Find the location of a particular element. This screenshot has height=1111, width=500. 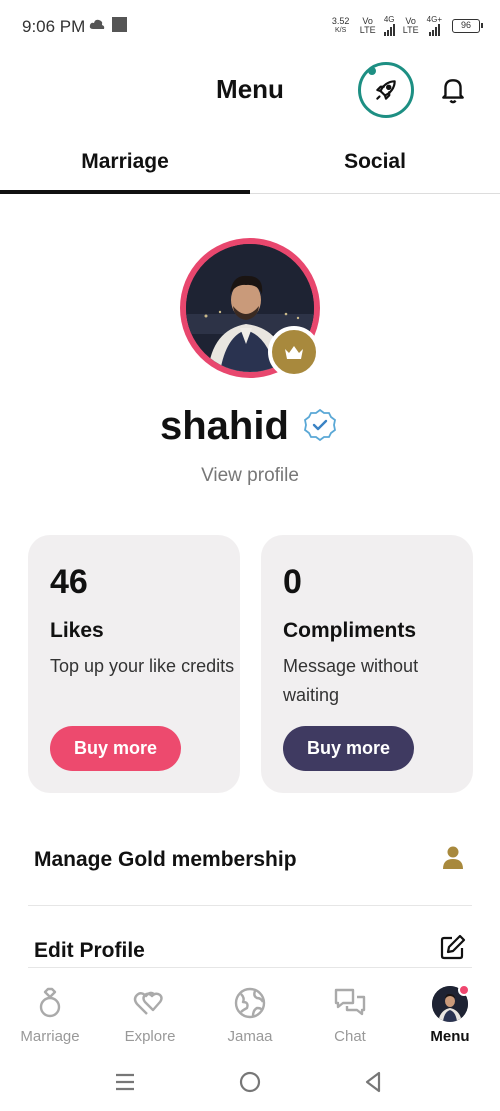

ring-icon is located at coordinates (50, 1002).